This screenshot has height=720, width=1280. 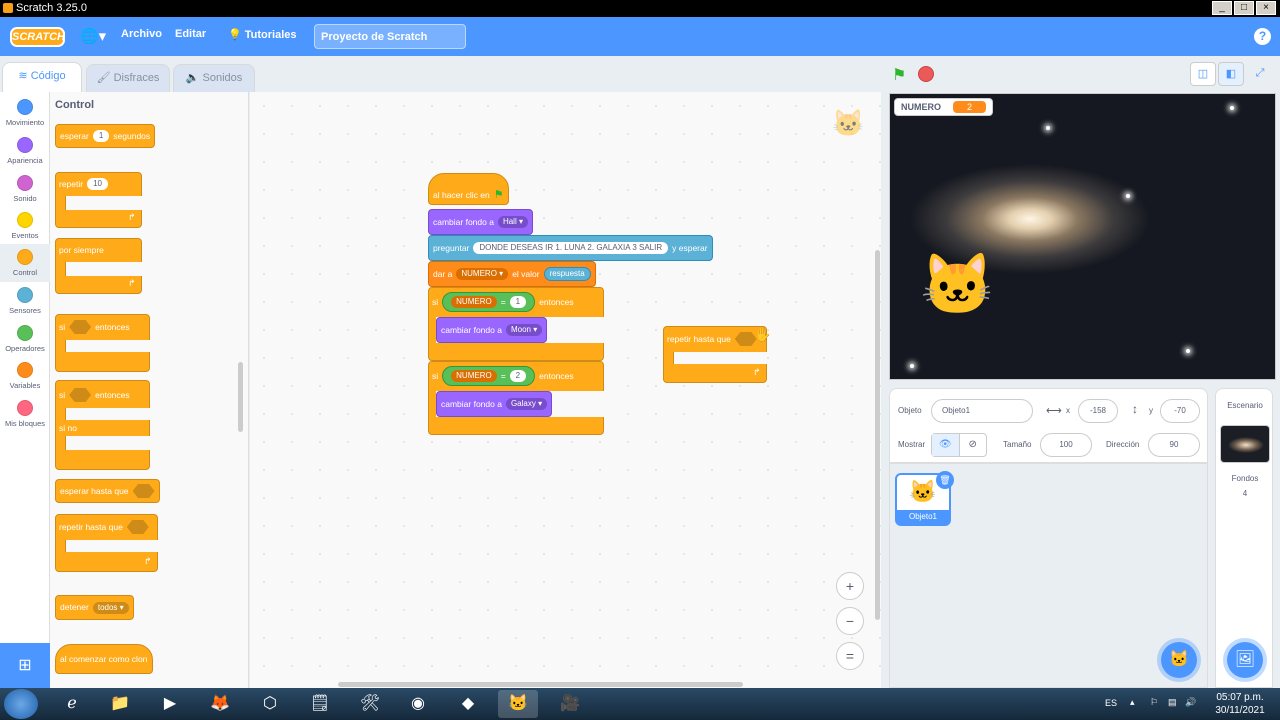 I want to click on block-wait: esperar 1 segundos, so click(x=105, y=136).